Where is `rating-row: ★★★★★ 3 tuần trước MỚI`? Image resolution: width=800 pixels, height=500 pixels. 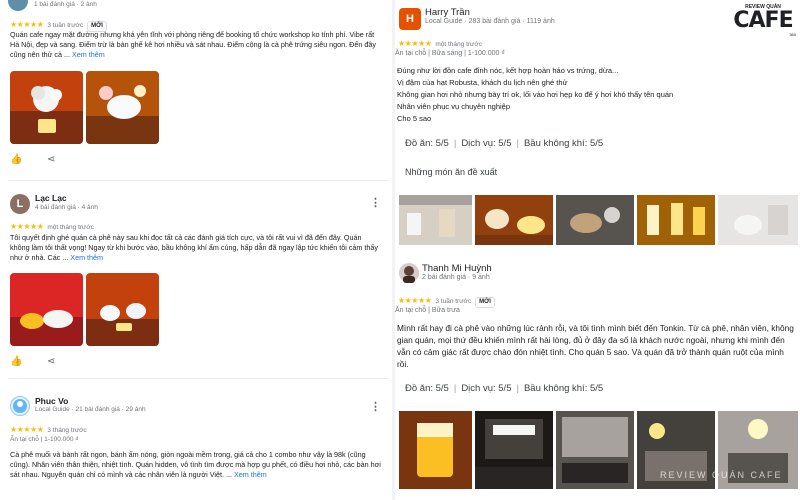
rating-row: ★★★★★ 3 tuần trước MỚI is located at coordinates (446, 299).